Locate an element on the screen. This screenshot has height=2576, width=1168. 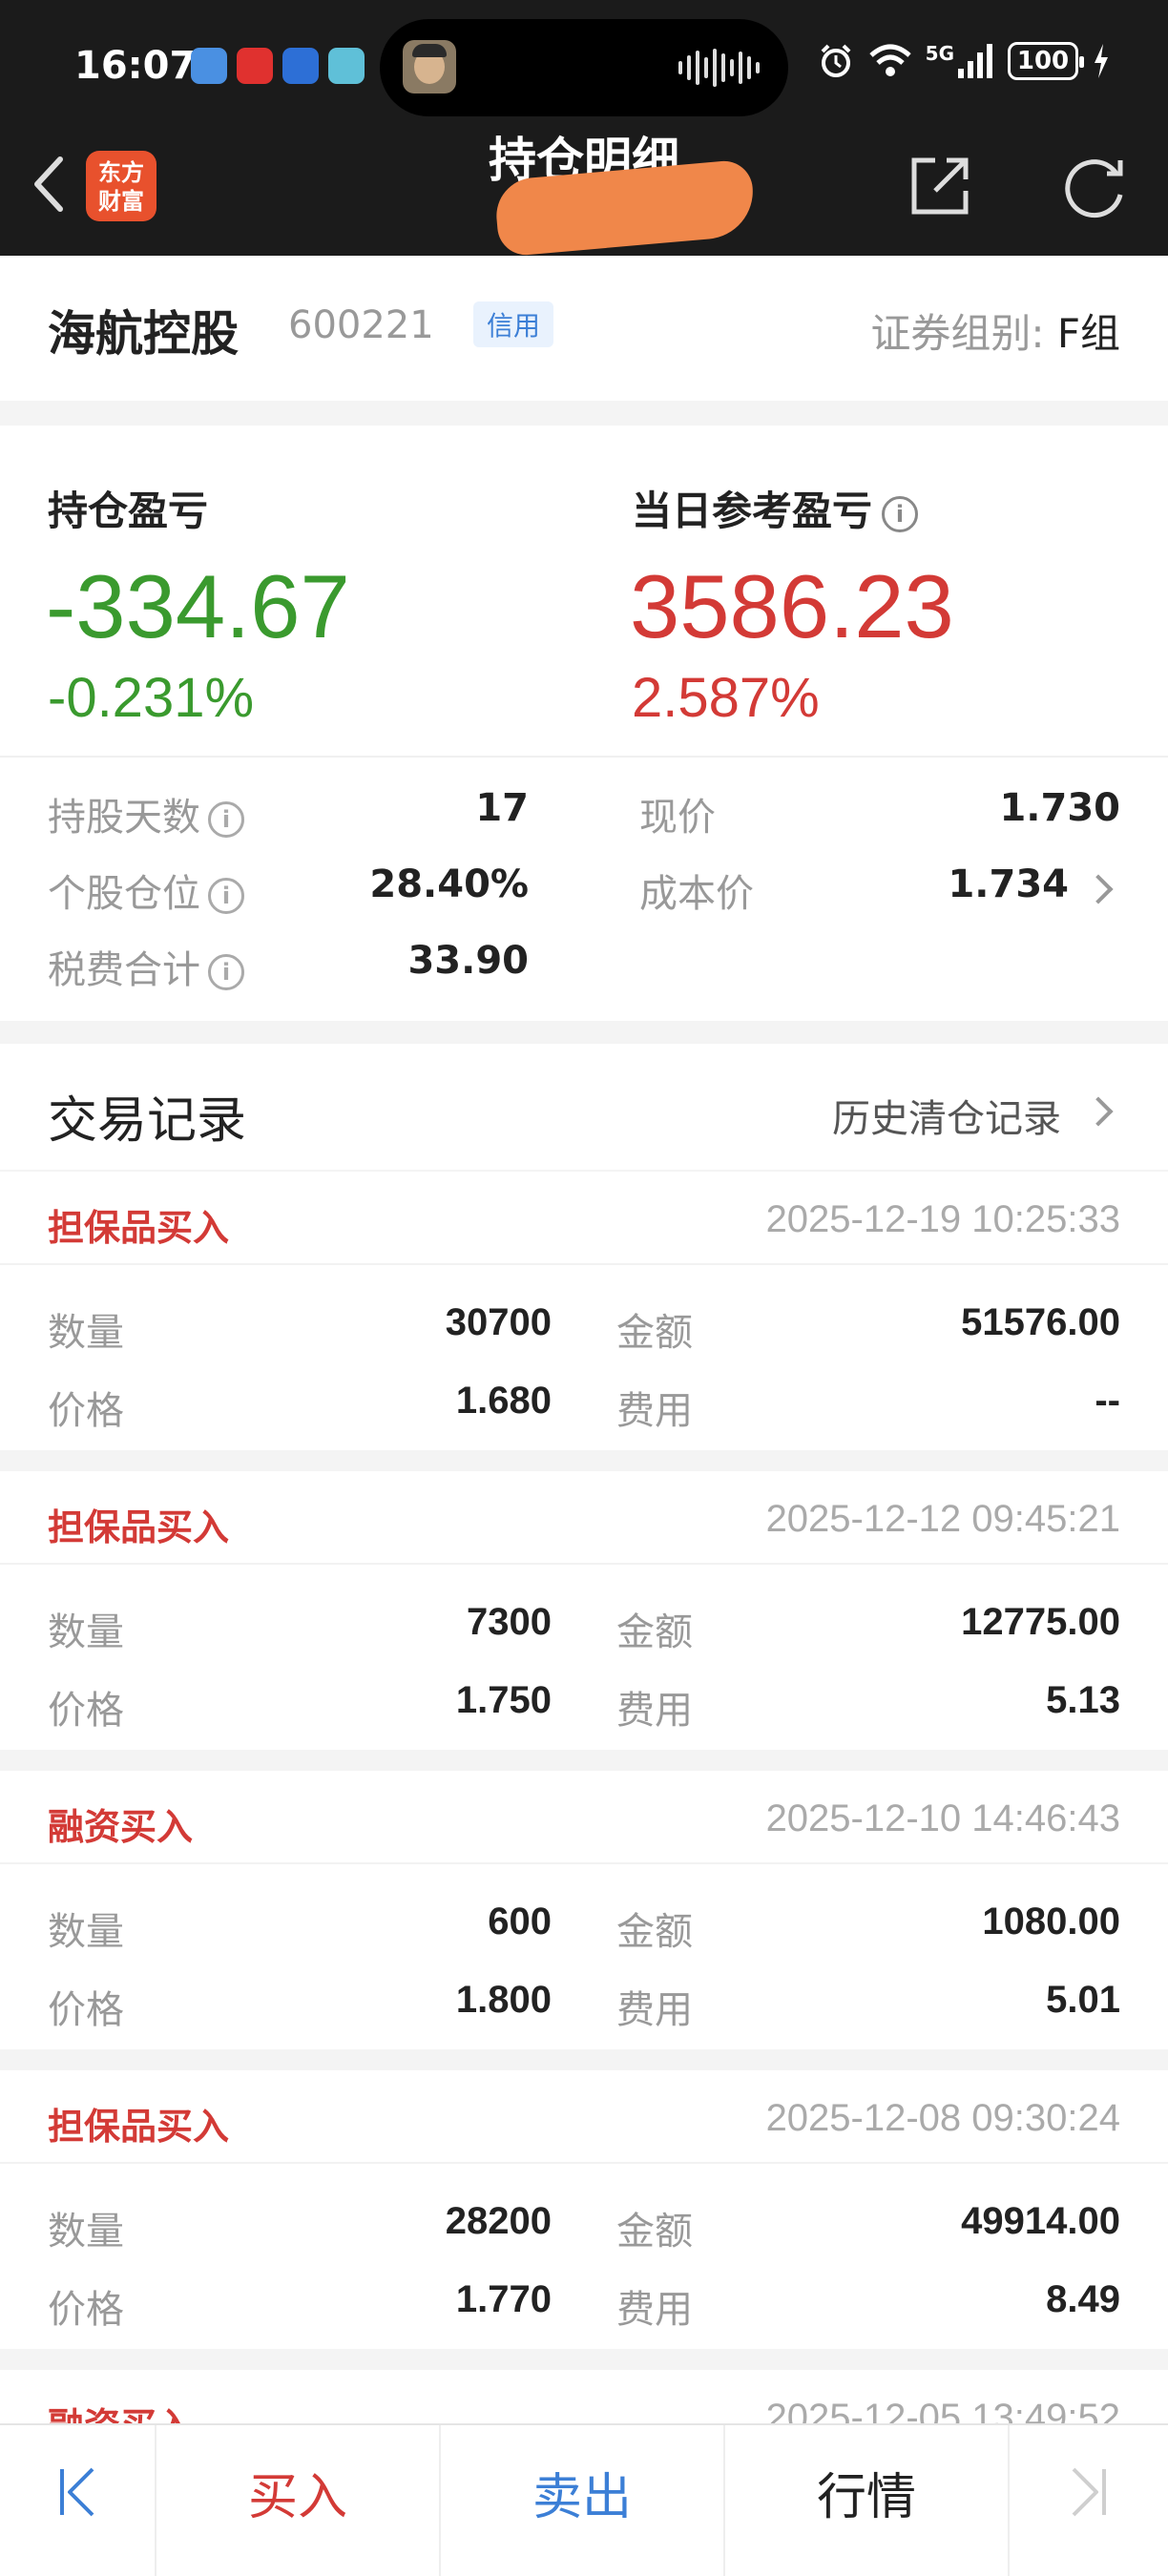
trade-type: 融资买入 is located at coordinates (121, 1827).